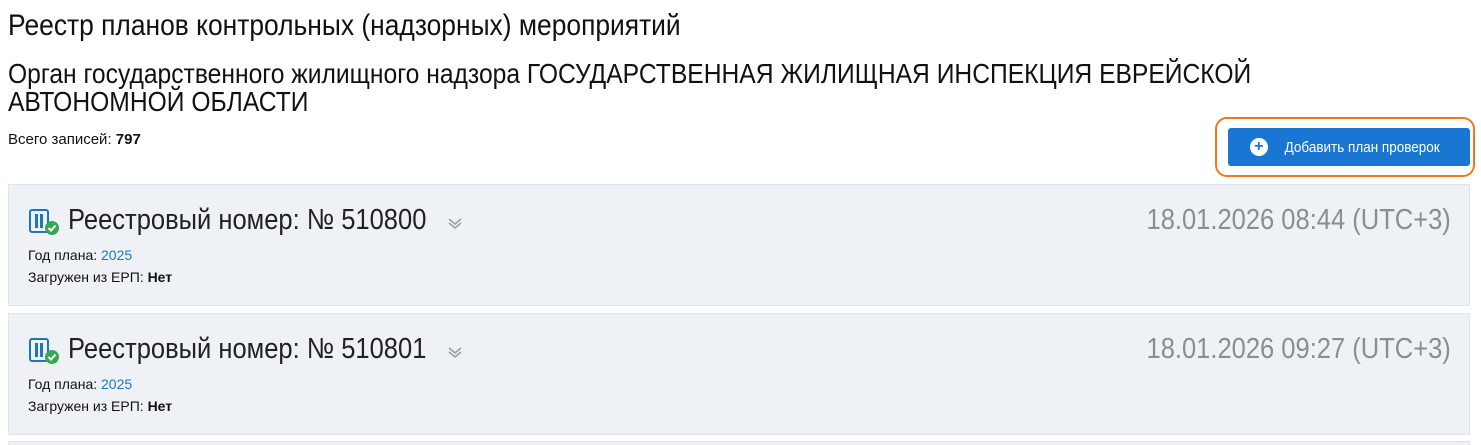  Describe the element at coordinates (1362, 147) in the screenshot. I see `add-plan-button-label: Добавить план проверок` at that location.